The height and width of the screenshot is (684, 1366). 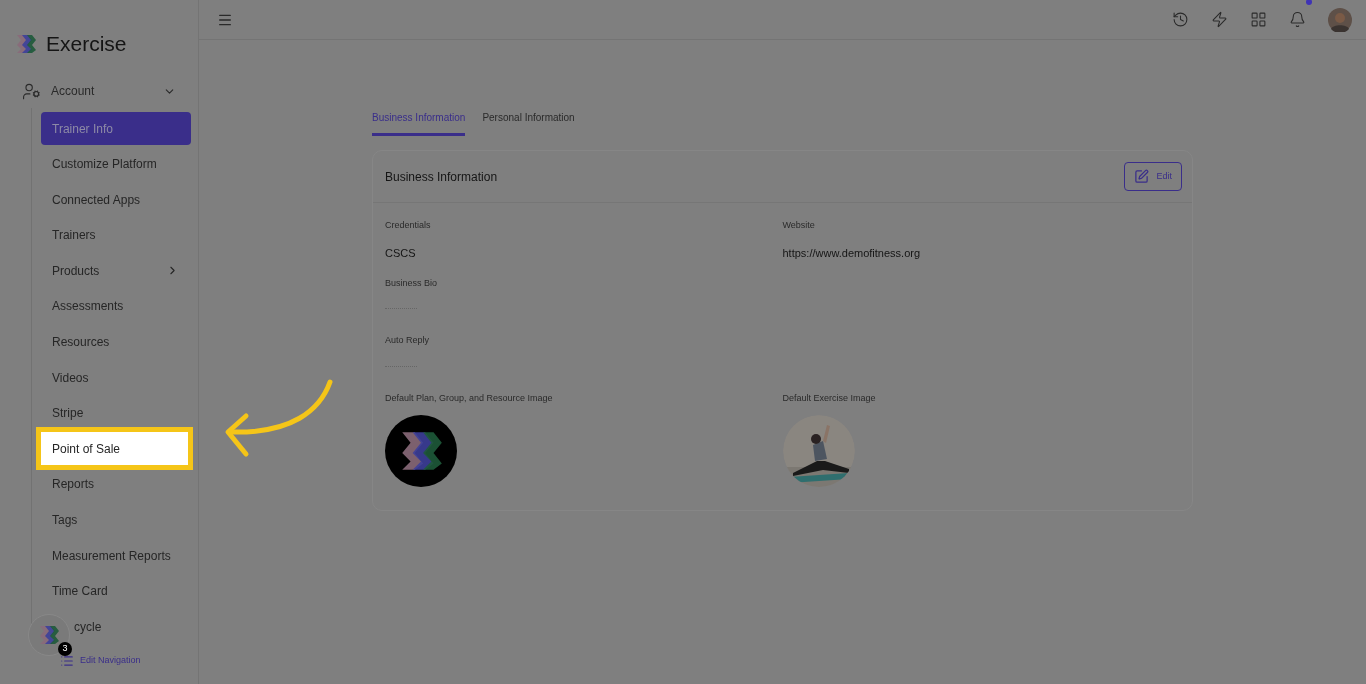 I want to click on sidebar-item: Videos, so click(x=116, y=378).